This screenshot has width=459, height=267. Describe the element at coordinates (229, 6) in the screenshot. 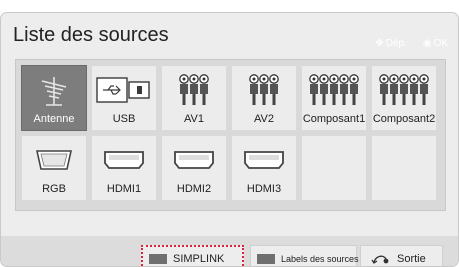

I see `top-strip` at that location.